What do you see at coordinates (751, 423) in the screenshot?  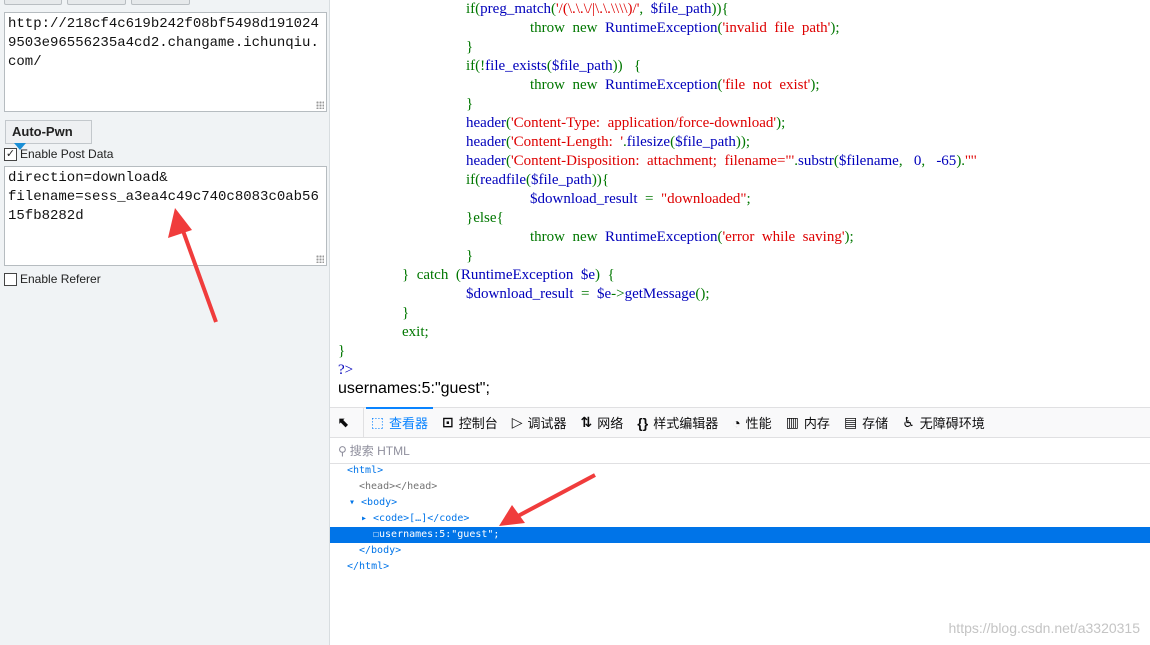 I see `tab-performance: ◔ 性能` at bounding box center [751, 423].